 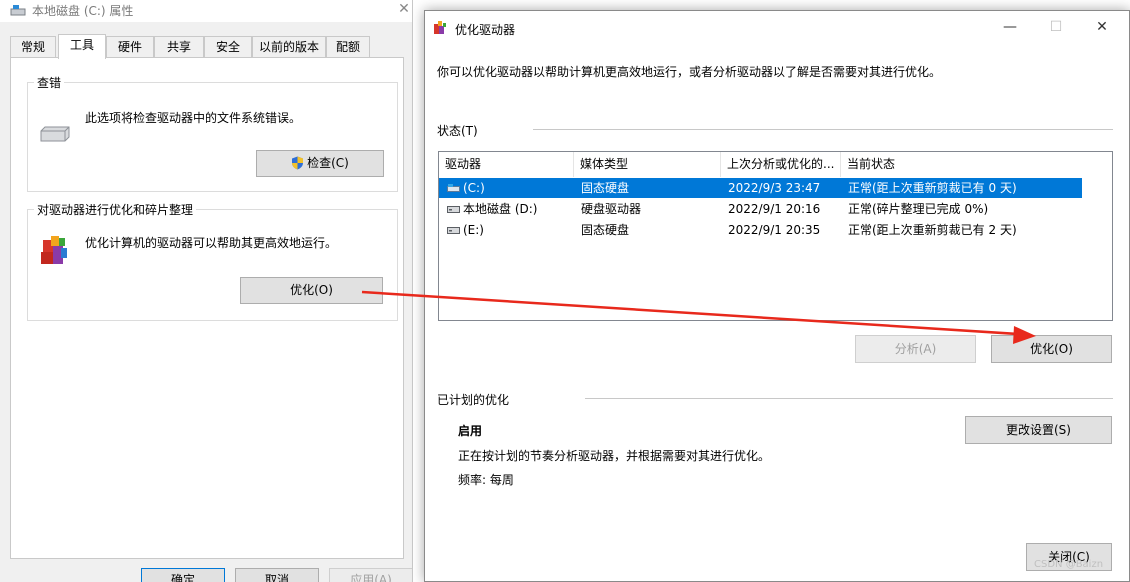 I want to click on drive-status: 正常(距上次重新剪裁已有 2 天), so click(x=932, y=230).